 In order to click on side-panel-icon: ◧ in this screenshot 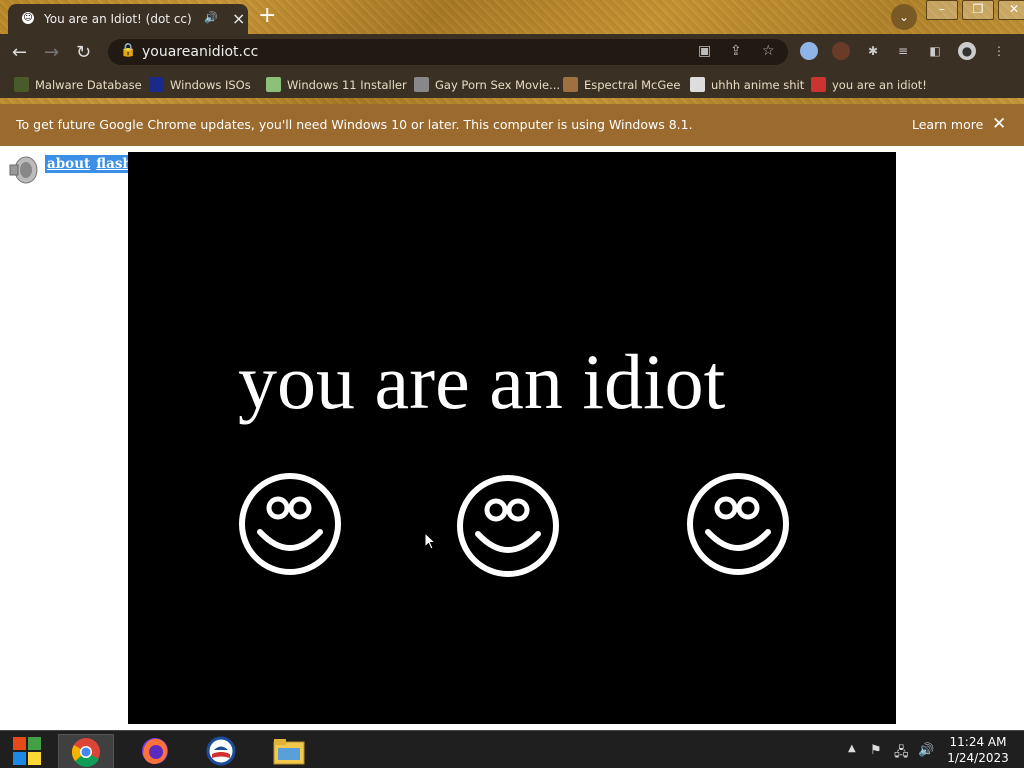, I will do `click(935, 51)`.